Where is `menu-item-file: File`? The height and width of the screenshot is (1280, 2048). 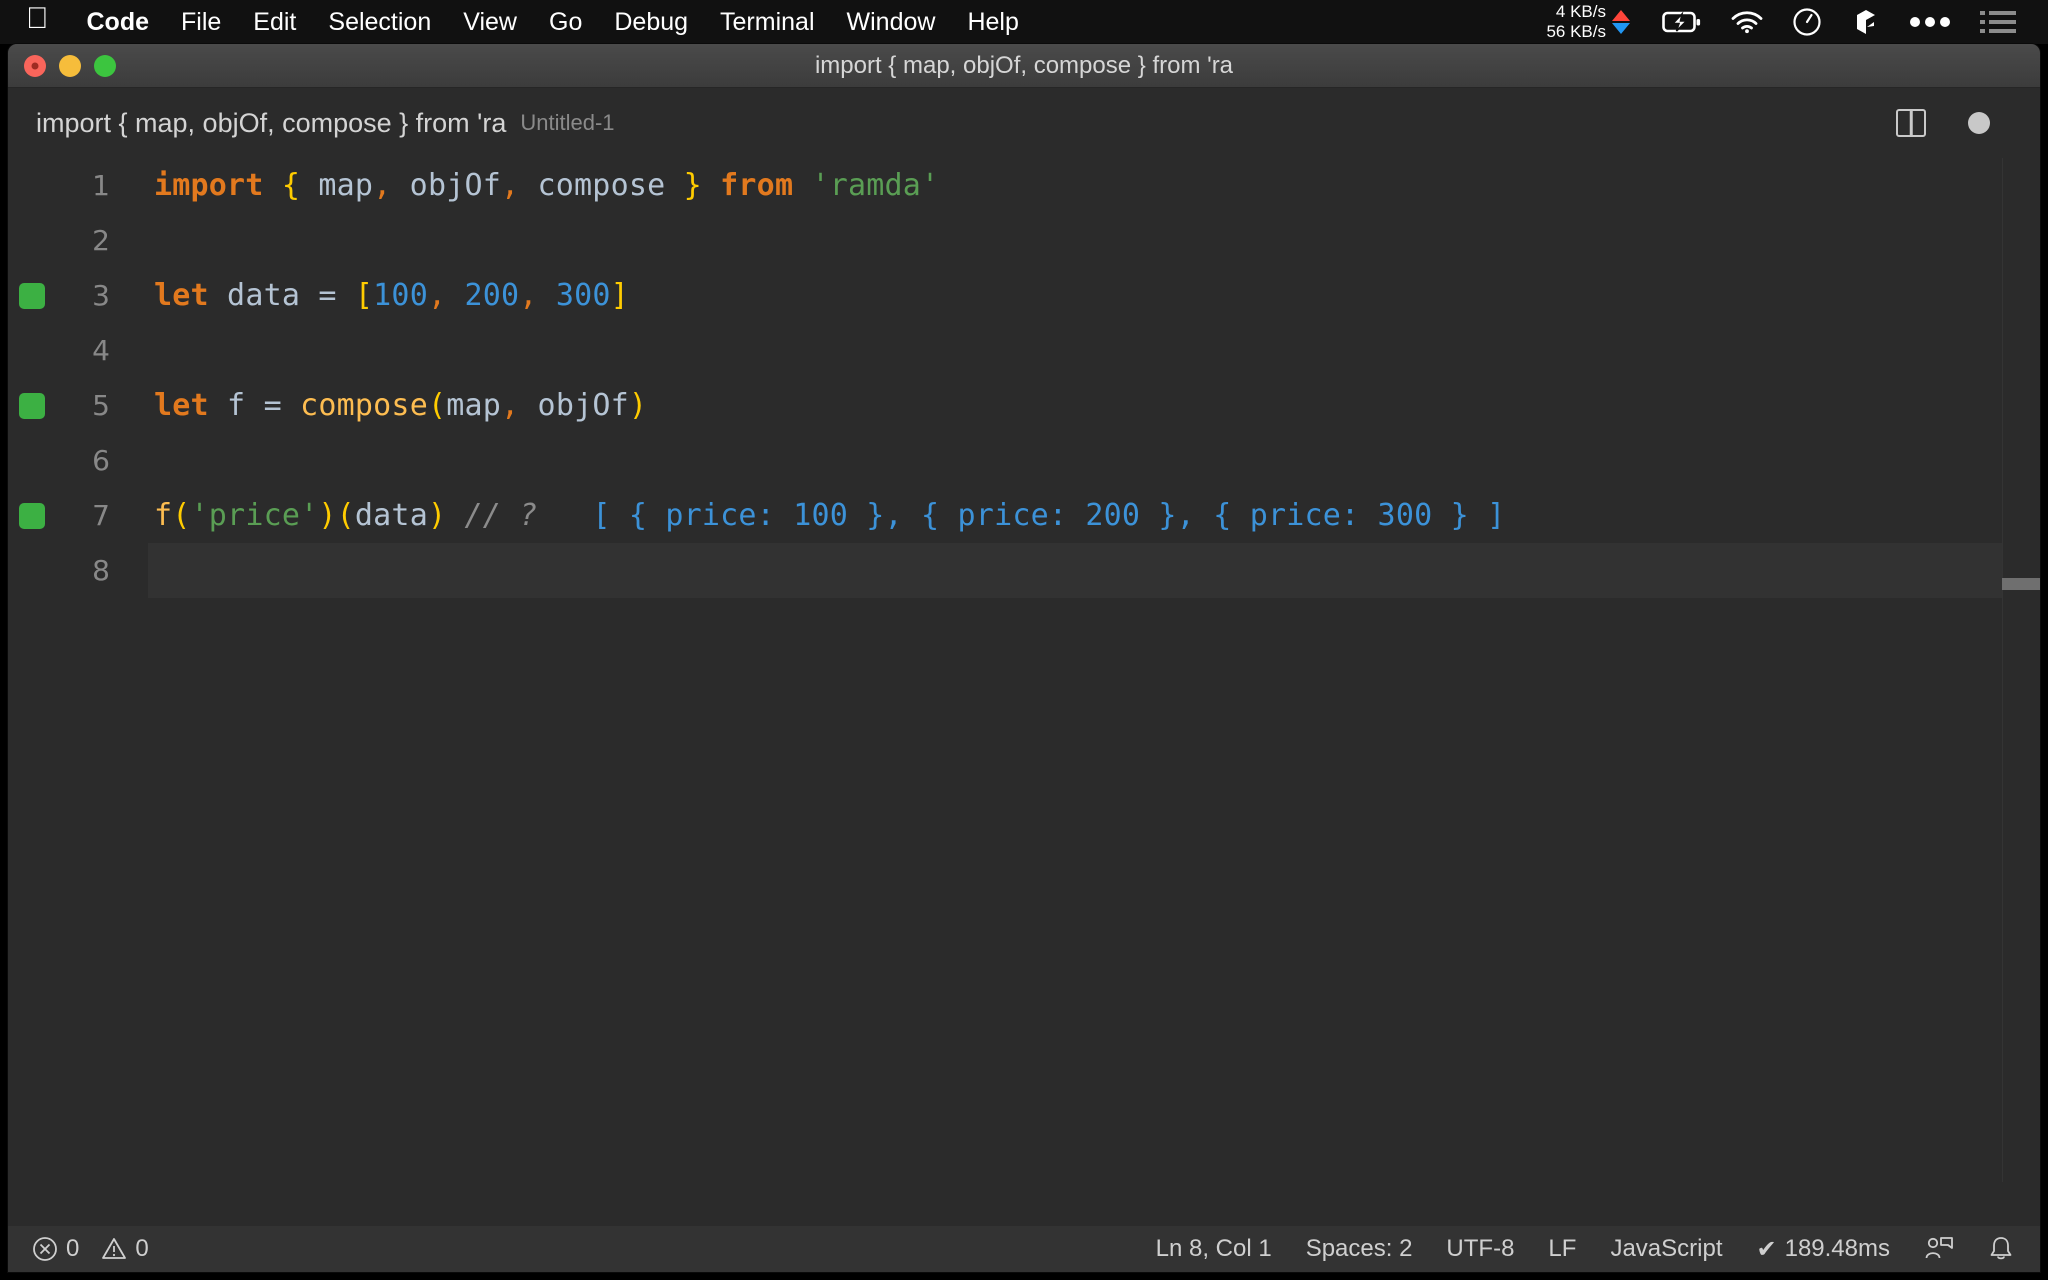
menu-item-file: File is located at coordinates (201, 22).